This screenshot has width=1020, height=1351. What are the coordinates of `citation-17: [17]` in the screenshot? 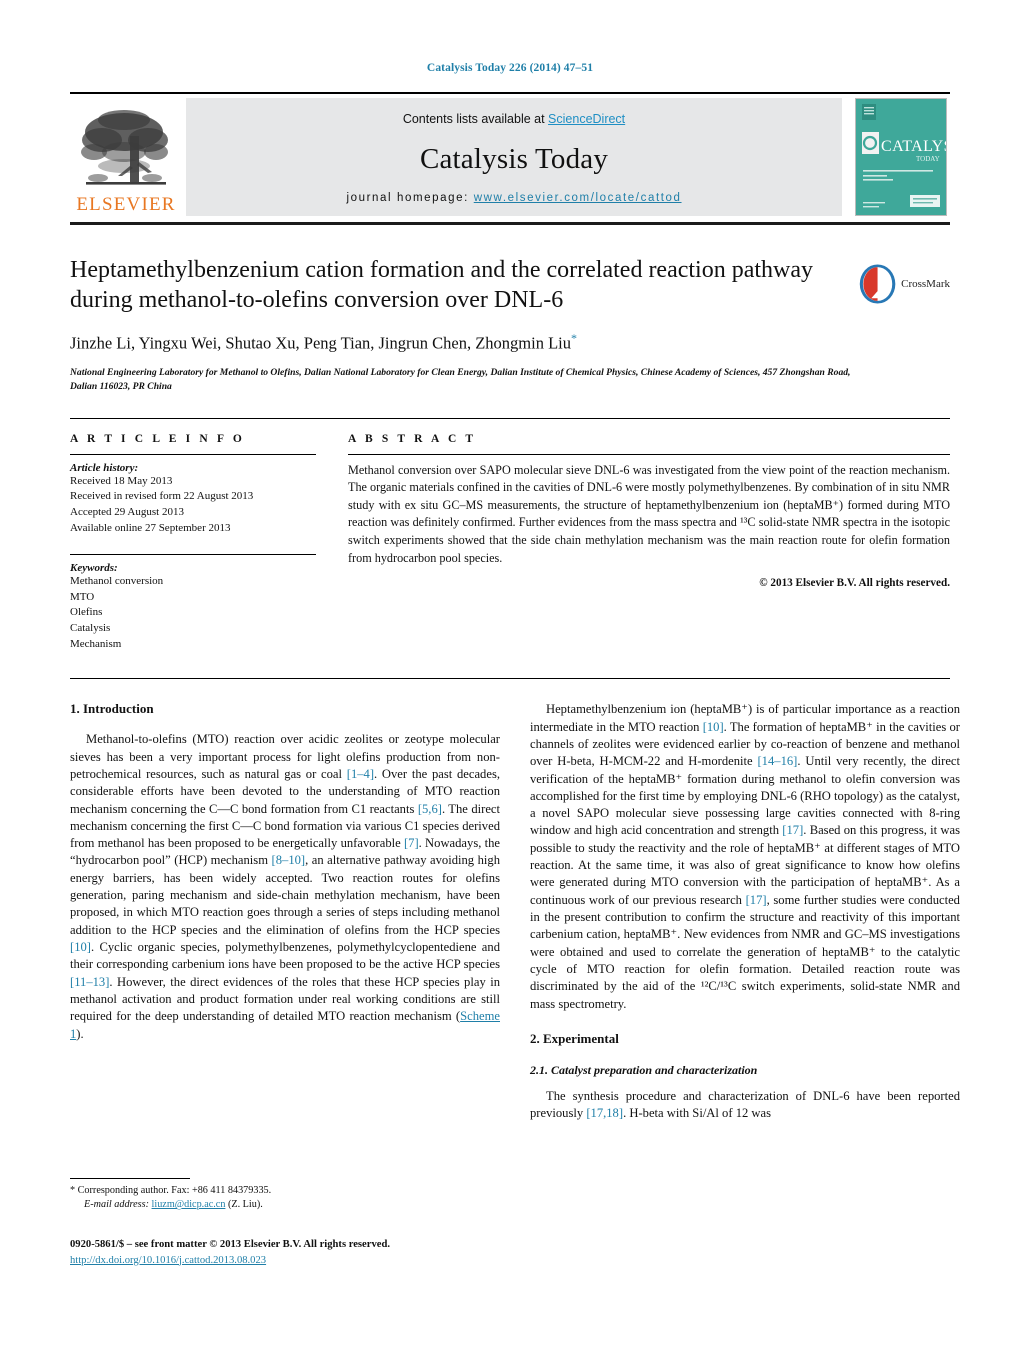 It's located at (792, 830).